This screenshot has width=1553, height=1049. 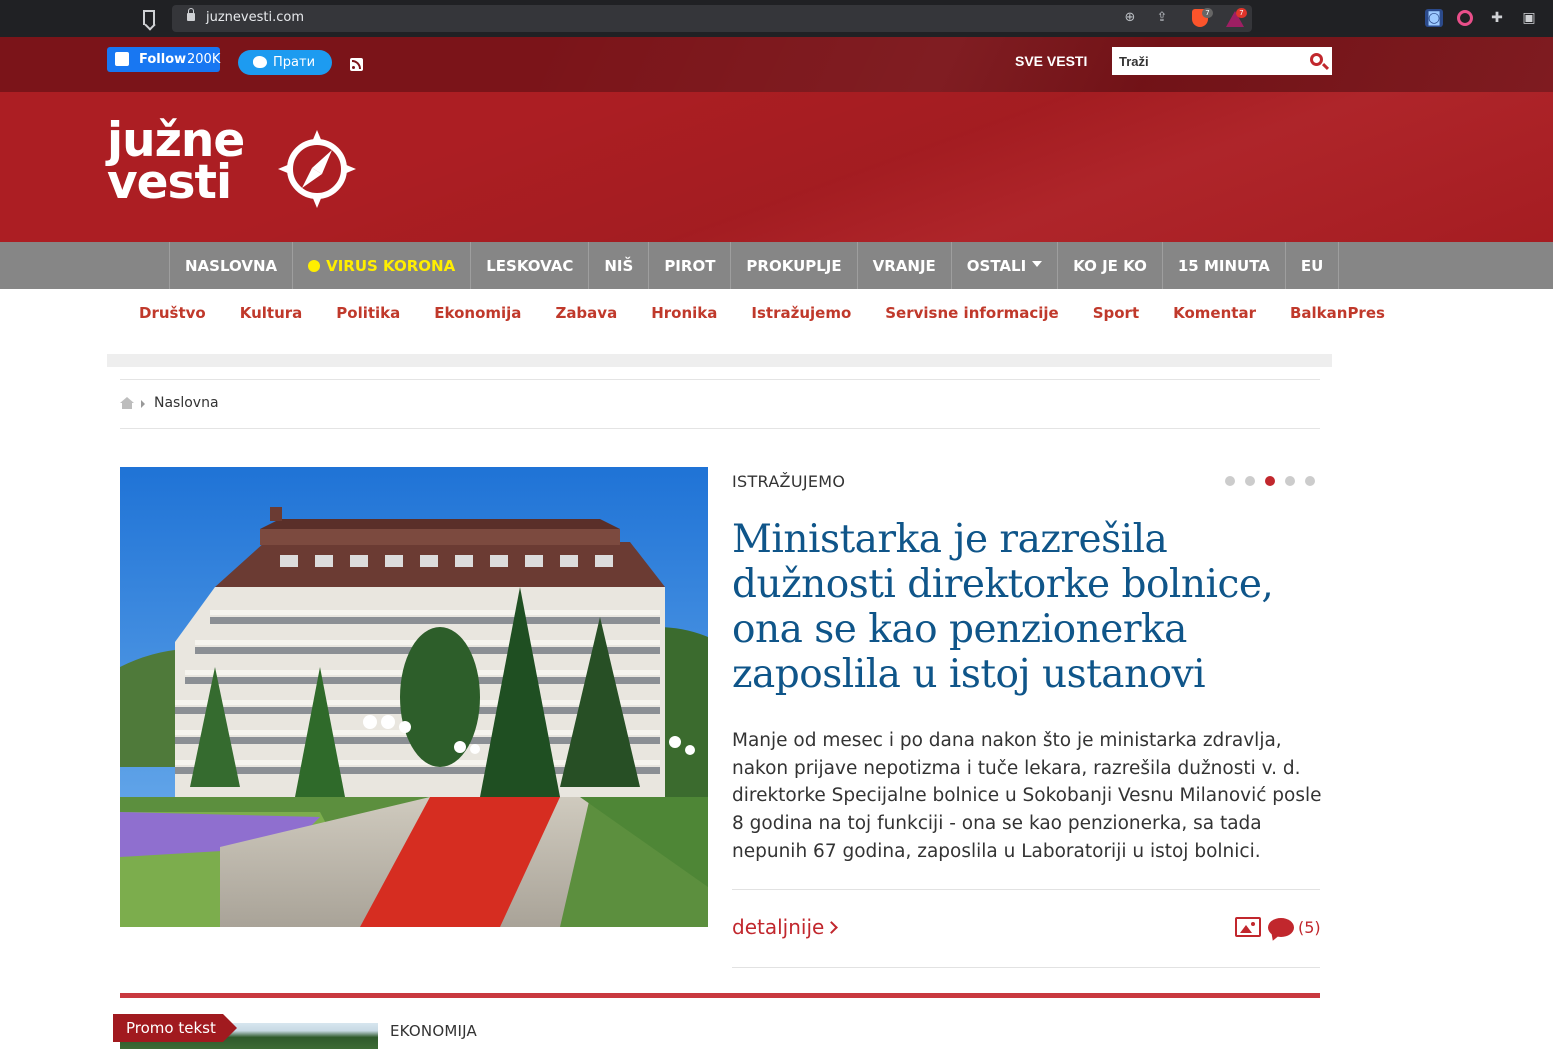 What do you see at coordinates (1316, 59) in the screenshot?
I see `search-icon` at bounding box center [1316, 59].